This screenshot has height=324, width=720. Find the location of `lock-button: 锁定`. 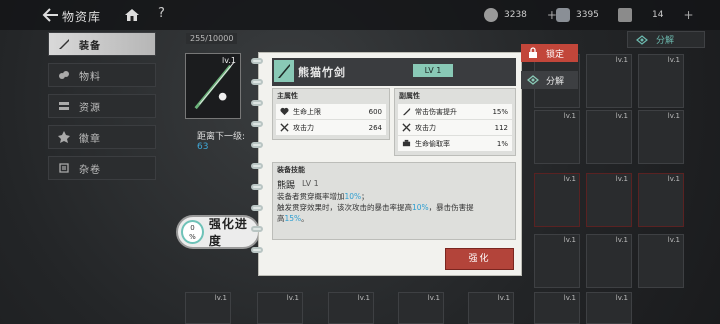

lock-button: 锁定 is located at coordinates (549, 53).